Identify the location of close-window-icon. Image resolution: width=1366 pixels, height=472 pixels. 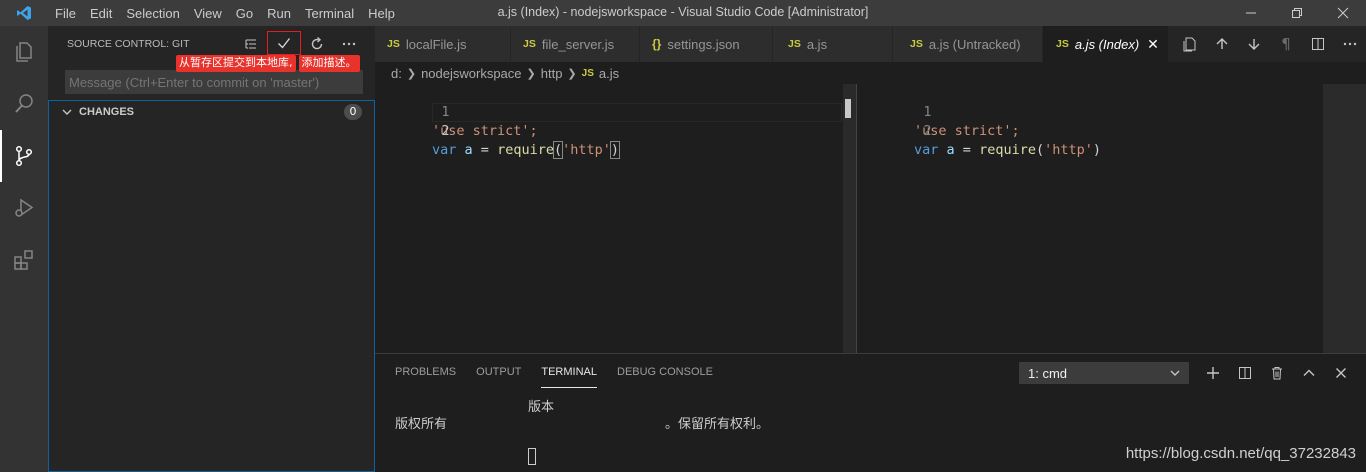
(1343, 13).